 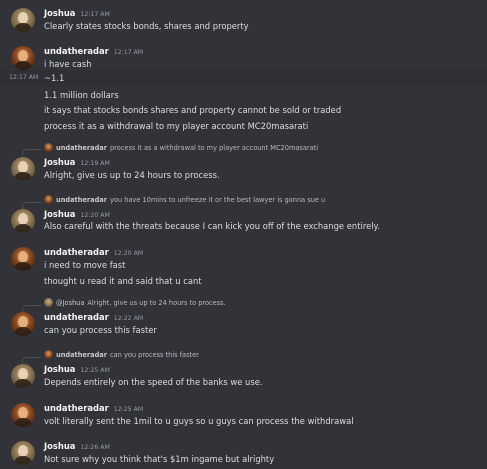 I want to click on author-name: undatheradar 12:22 AM, so click(x=93, y=317).